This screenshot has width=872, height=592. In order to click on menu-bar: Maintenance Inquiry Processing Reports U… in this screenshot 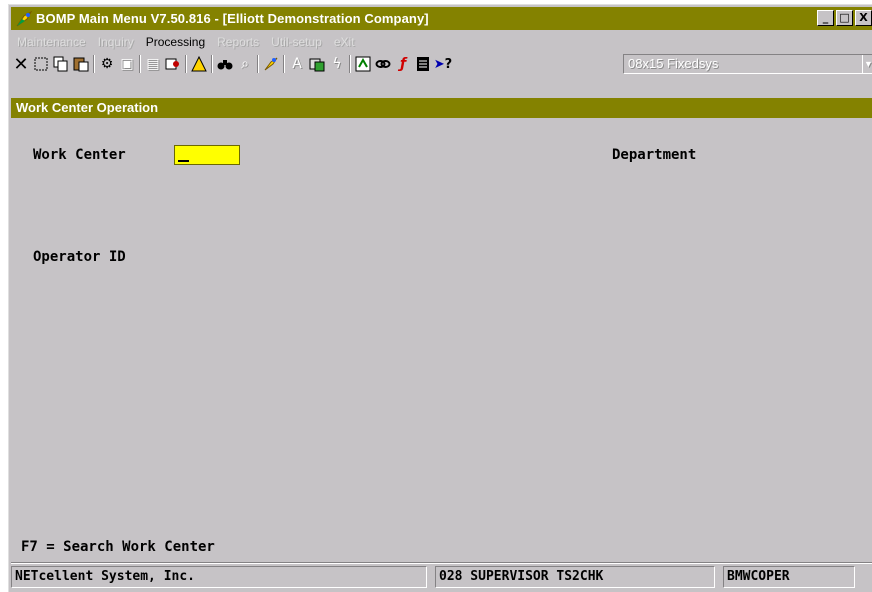, I will do `click(441, 42)`.